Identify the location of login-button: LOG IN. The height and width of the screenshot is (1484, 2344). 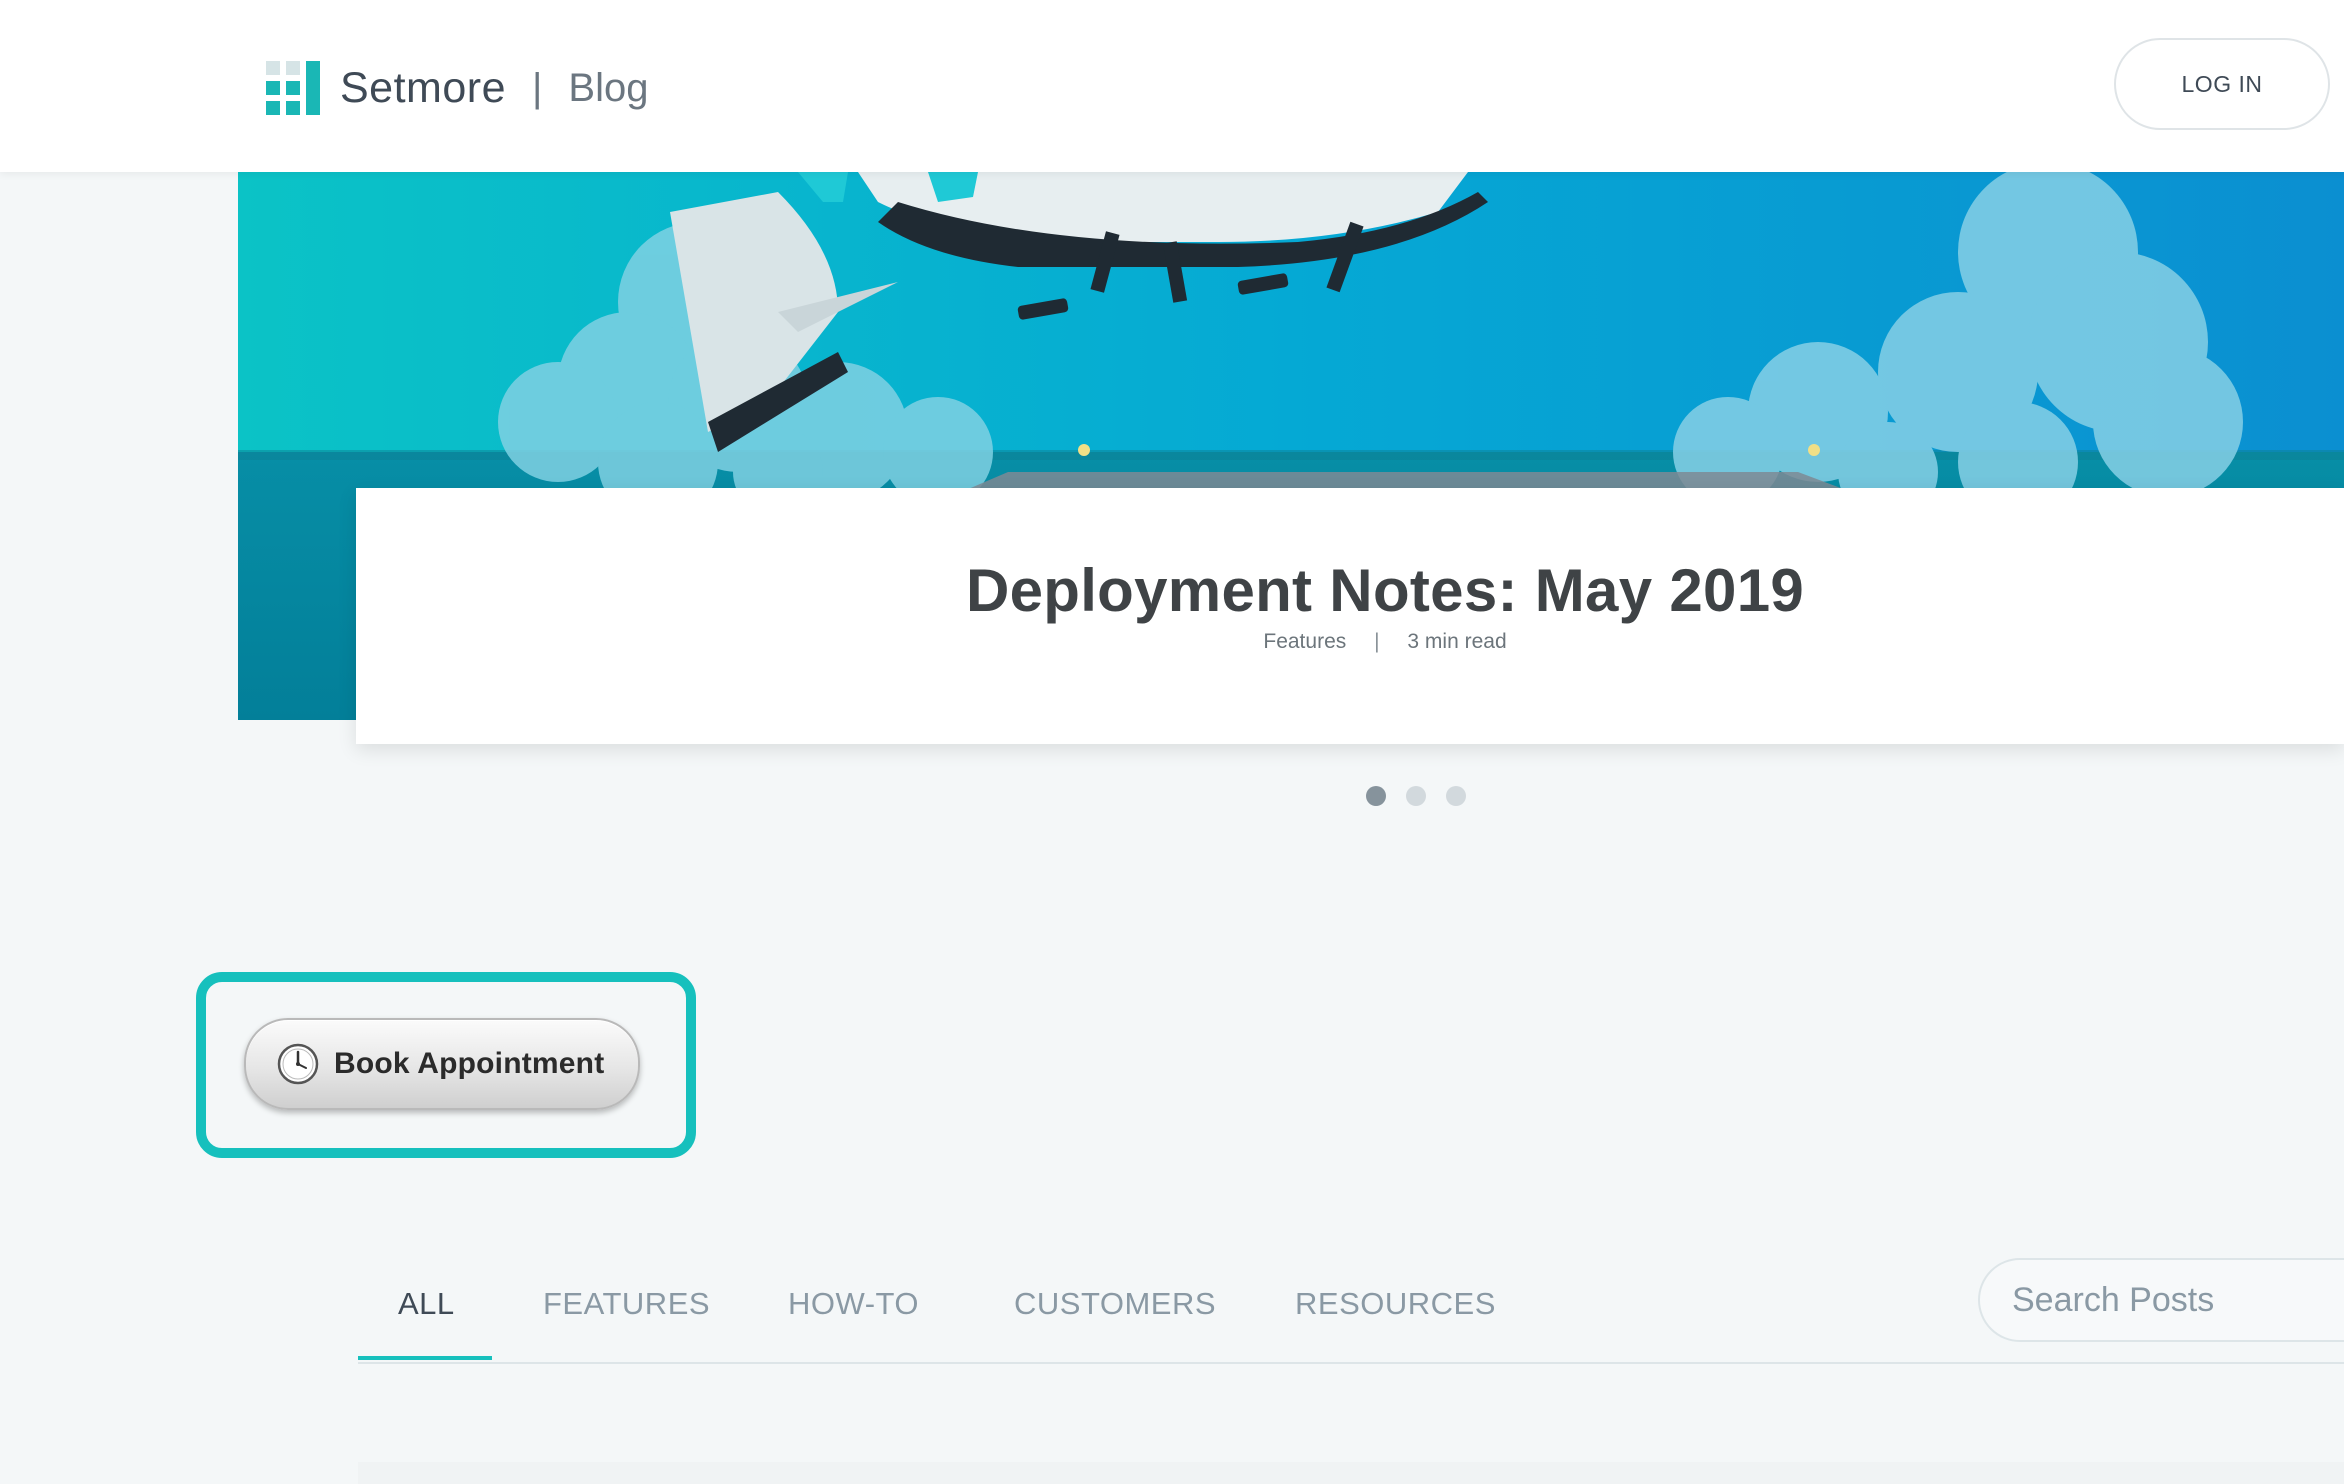
(2222, 84).